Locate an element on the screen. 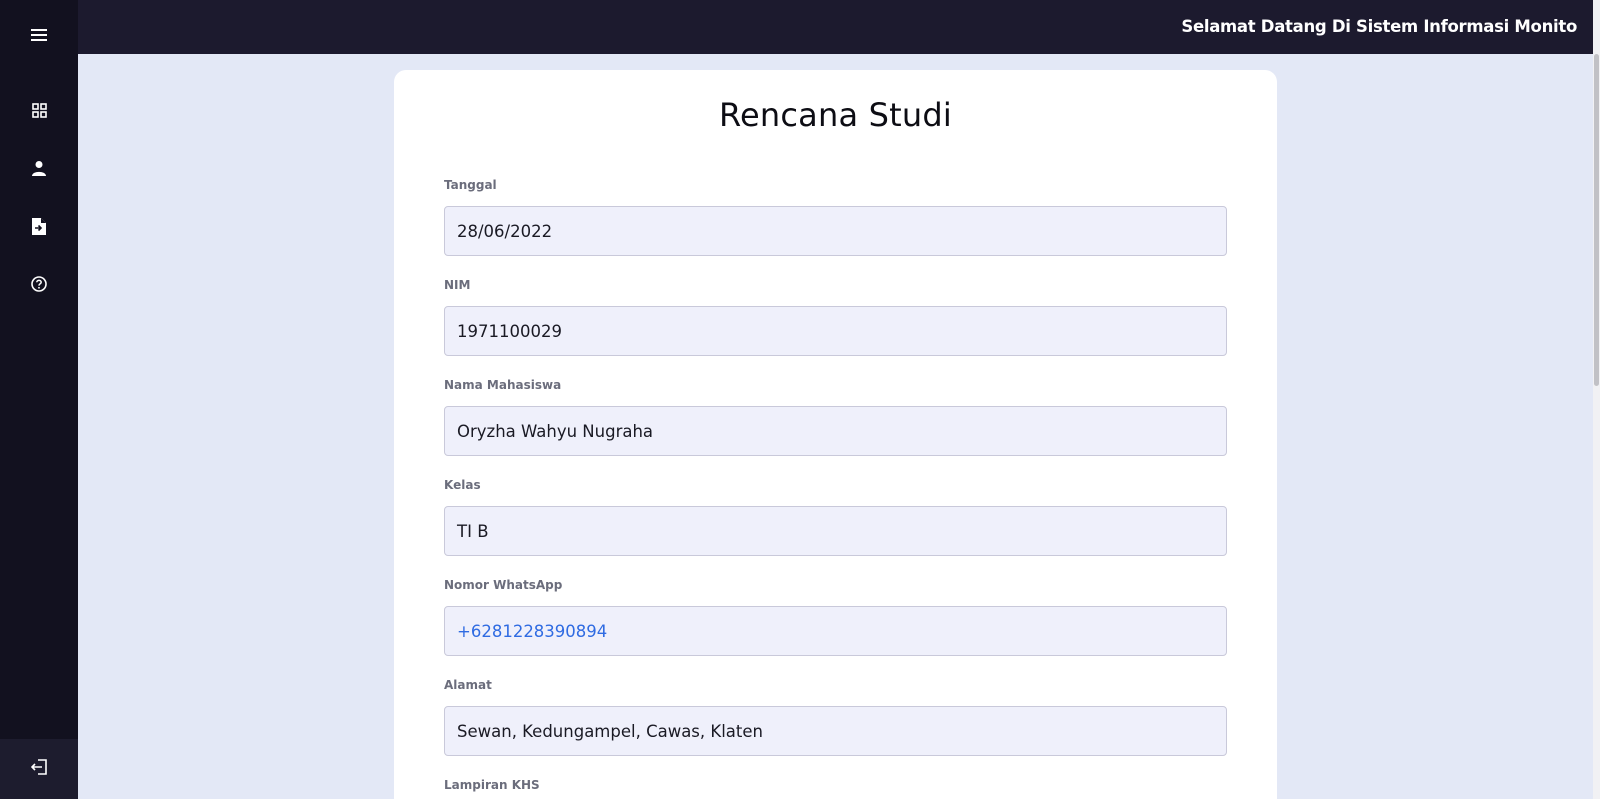 This screenshot has height=799, width=1600. logout-icon is located at coordinates (38, 769).